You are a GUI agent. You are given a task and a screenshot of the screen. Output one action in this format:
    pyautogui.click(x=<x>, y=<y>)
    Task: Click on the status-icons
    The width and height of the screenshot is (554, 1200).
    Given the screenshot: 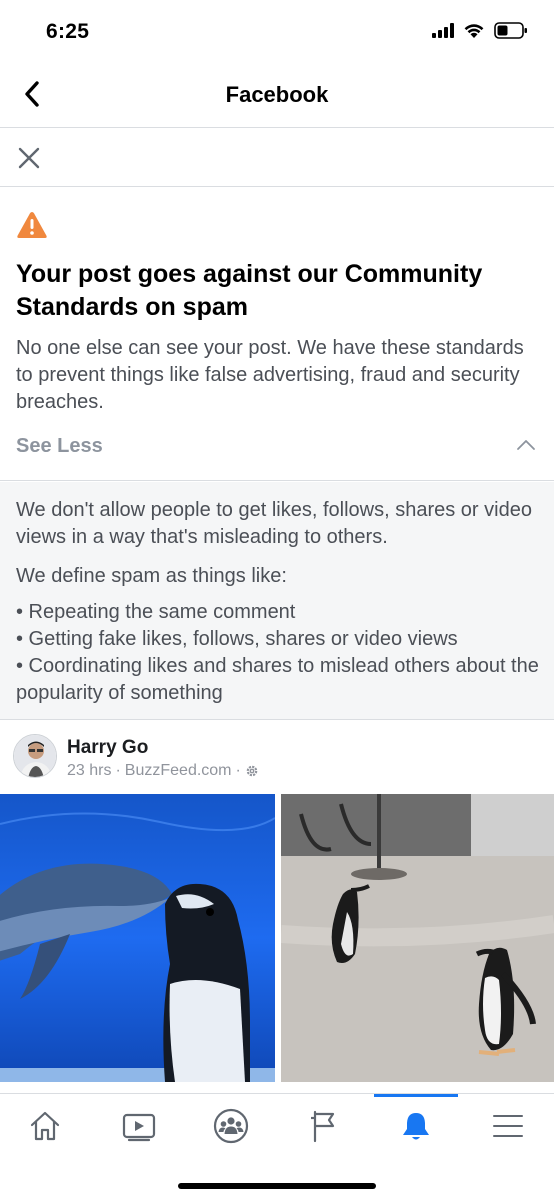 What is the action you would take?
    pyautogui.click(x=480, y=30)
    